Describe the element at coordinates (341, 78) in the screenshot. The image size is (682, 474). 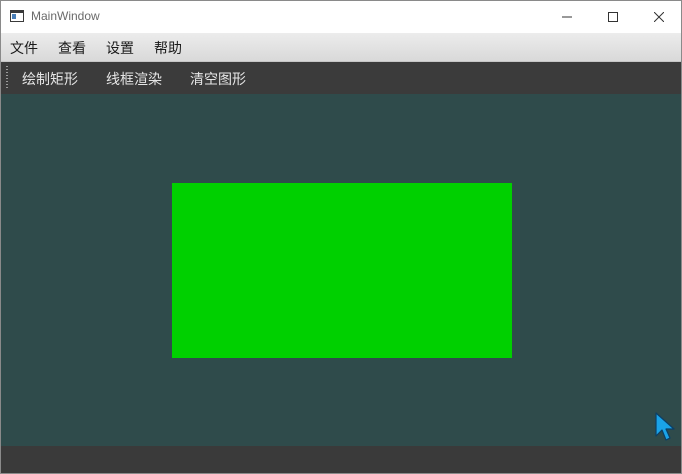
I see `tool-bar: 绘制矩形 线框渲染 清空图形` at that location.